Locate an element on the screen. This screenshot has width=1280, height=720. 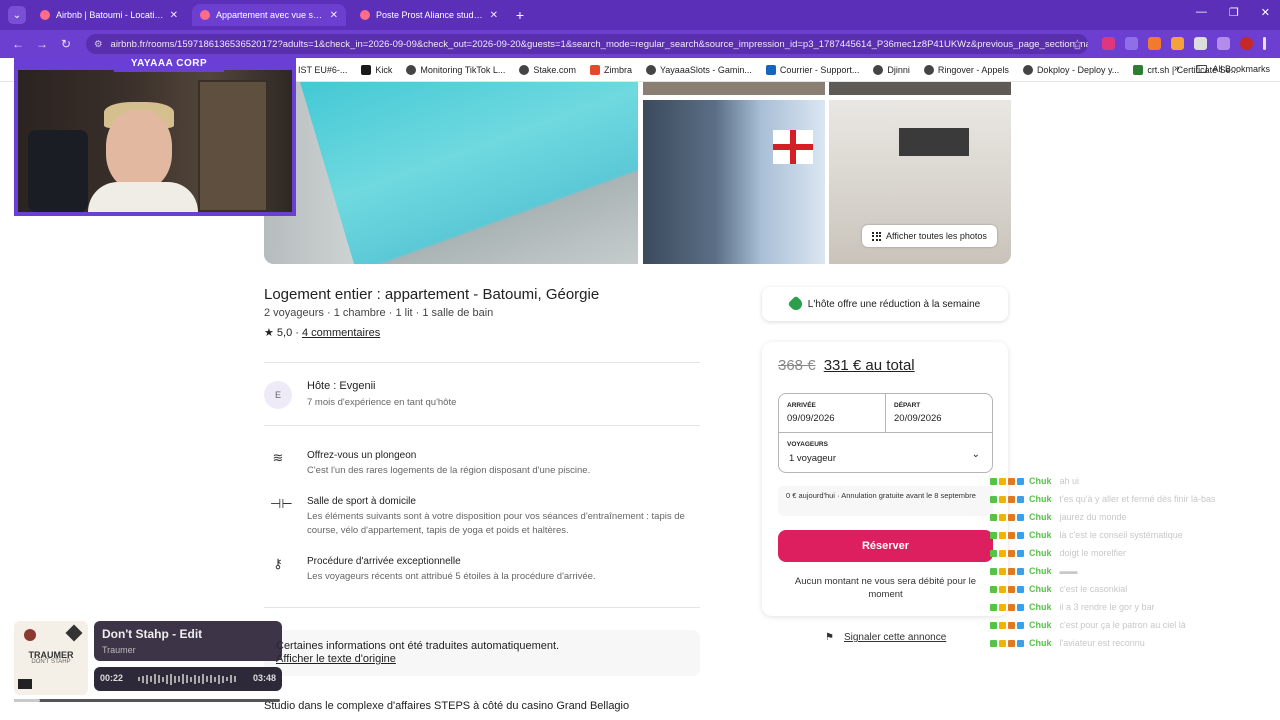
crtsh-icon is located at coordinates (1138, 69).